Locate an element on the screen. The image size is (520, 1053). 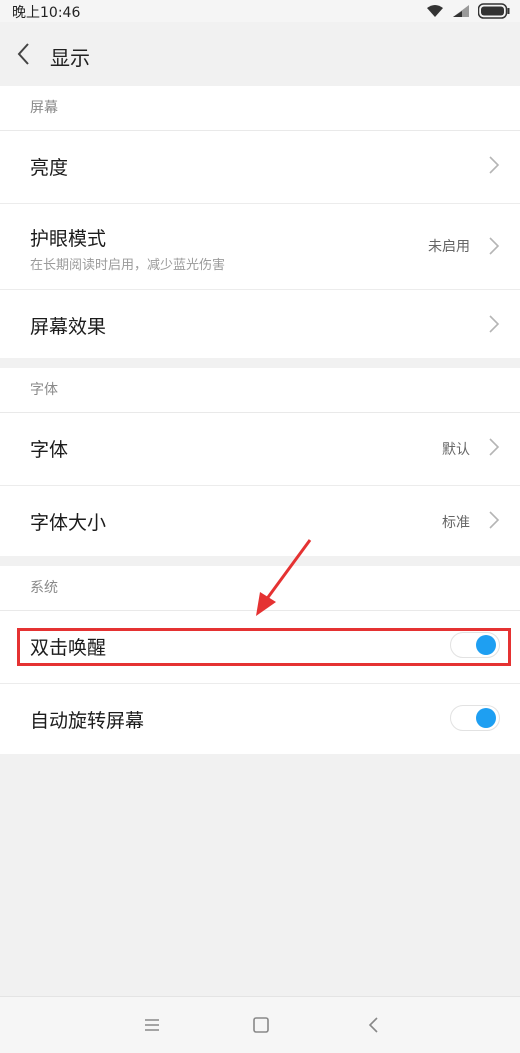
back-arrow-icon is located at coordinates (23, 54).